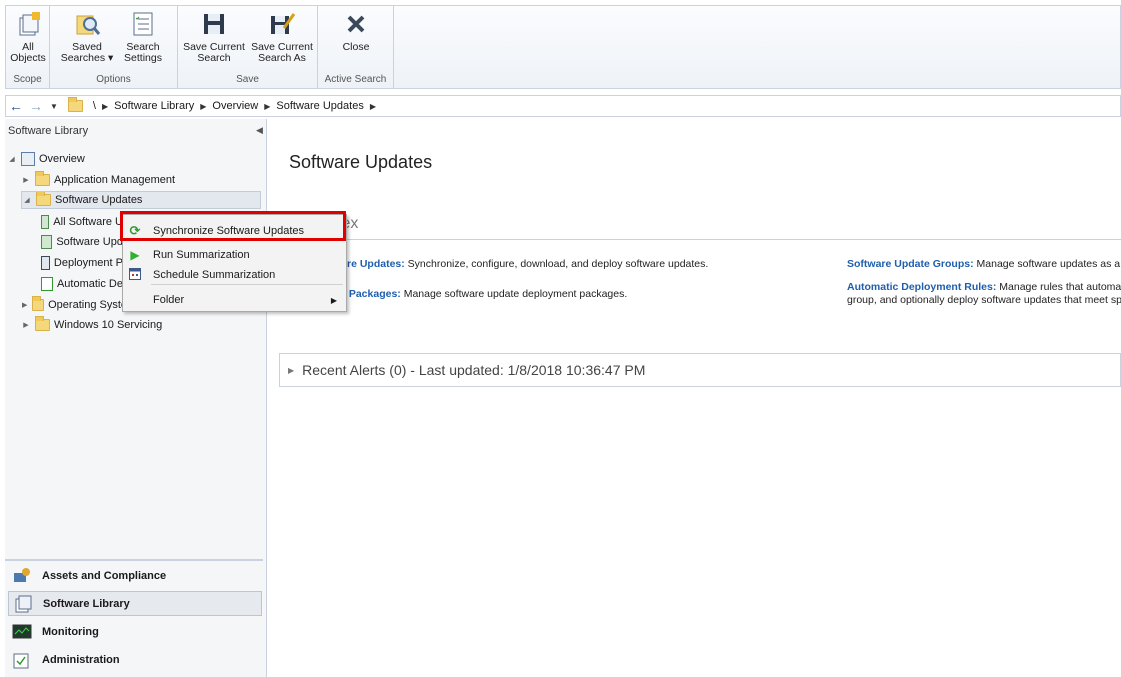 The height and width of the screenshot is (677, 1121). I want to click on breadcrumb-overview: Overview, so click(235, 106).